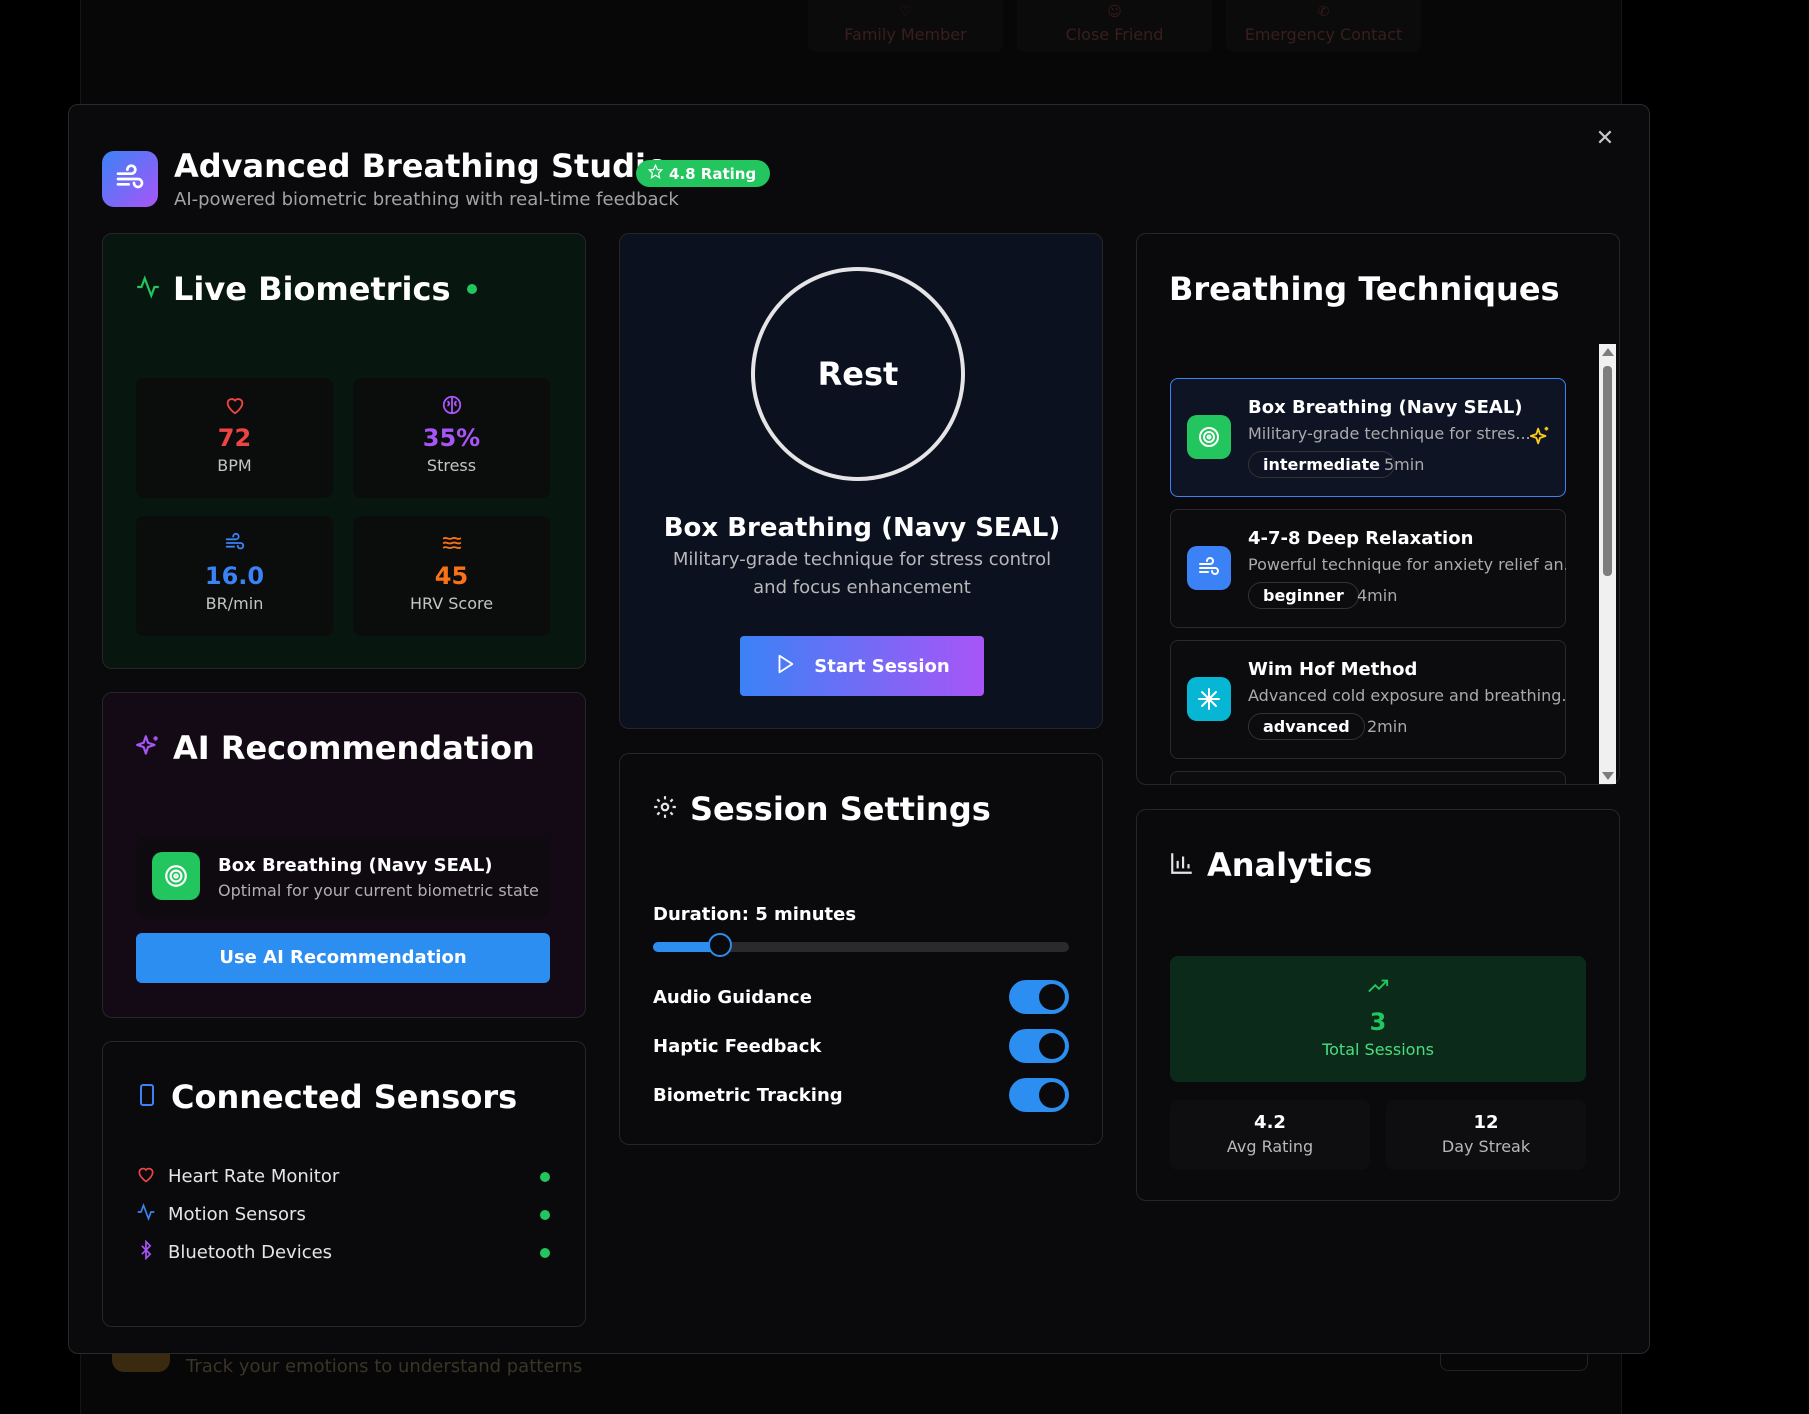 This screenshot has height=1414, width=1809. I want to click on biometric-tracking-toggle, so click(1039, 1095).